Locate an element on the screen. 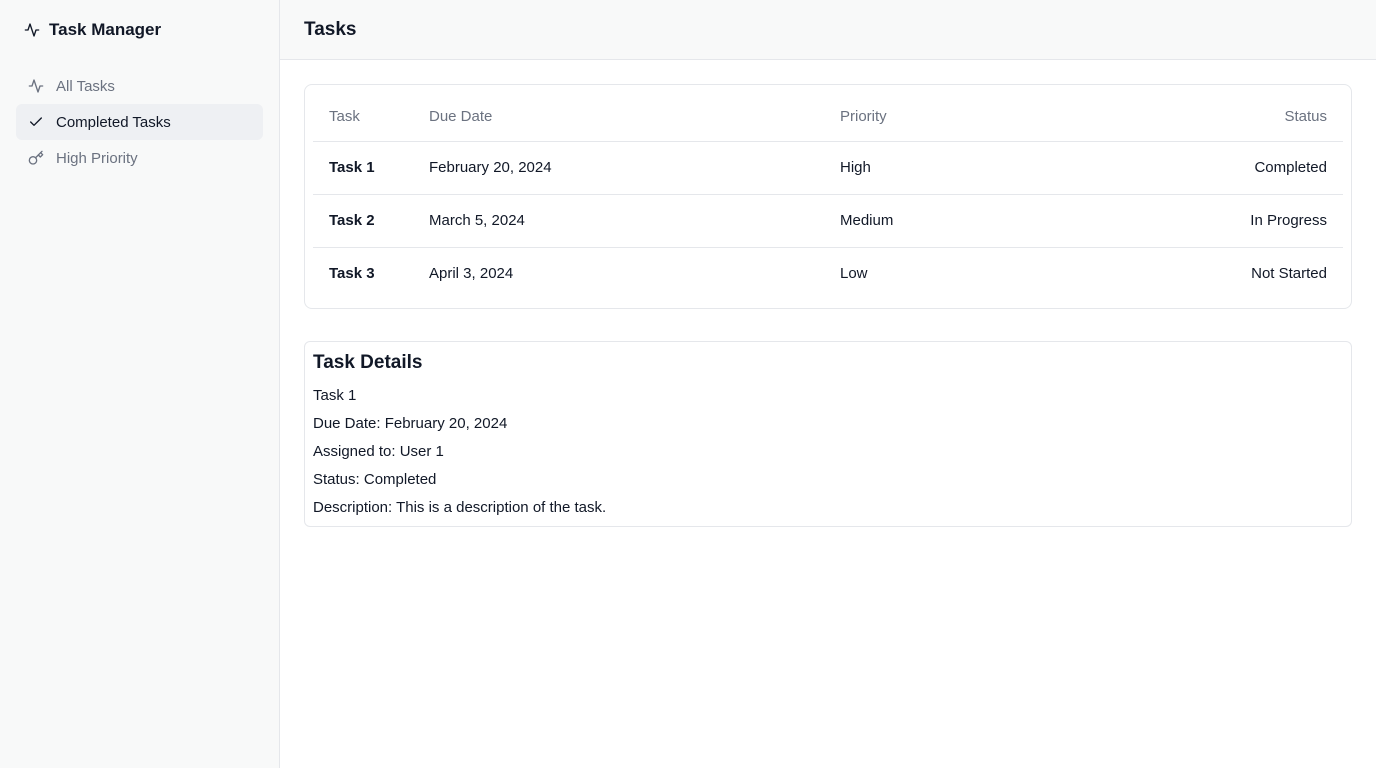  sidebar-item-high-priority: High Priority is located at coordinates (139, 158).